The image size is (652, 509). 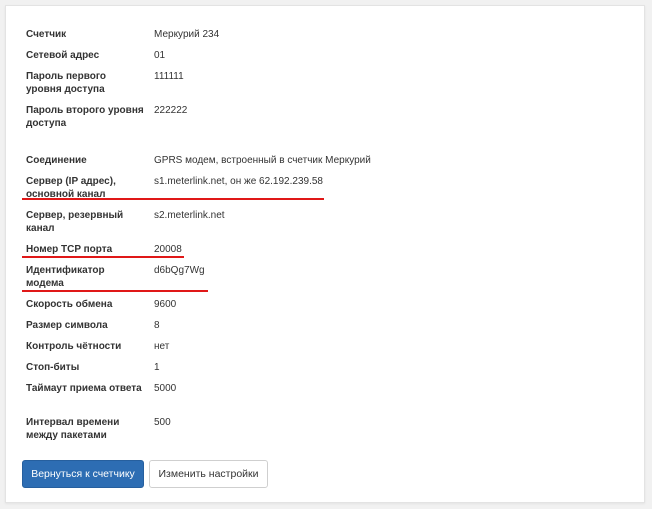 I want to click on field-label: Сетевой адрес, so click(x=63, y=55).